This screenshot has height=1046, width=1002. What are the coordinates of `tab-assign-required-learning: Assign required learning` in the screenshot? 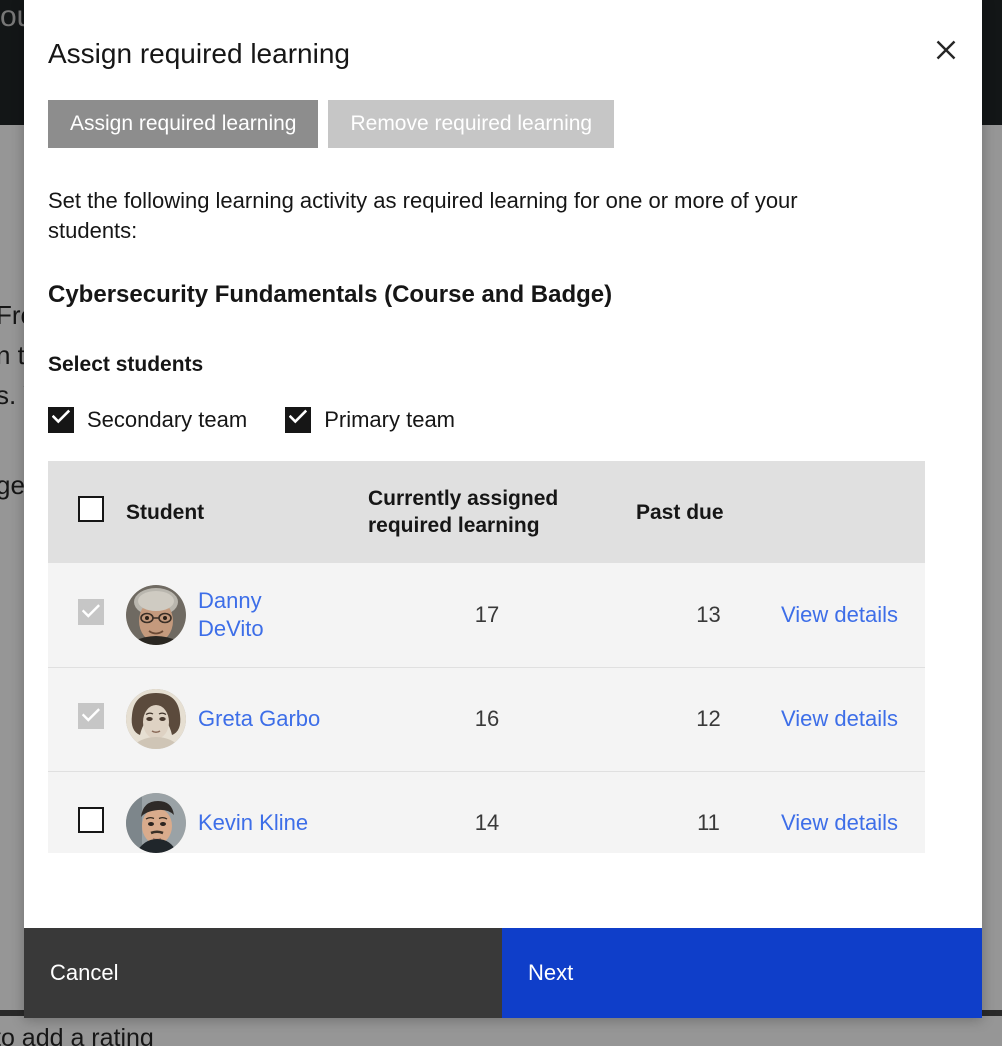 It's located at (183, 124).